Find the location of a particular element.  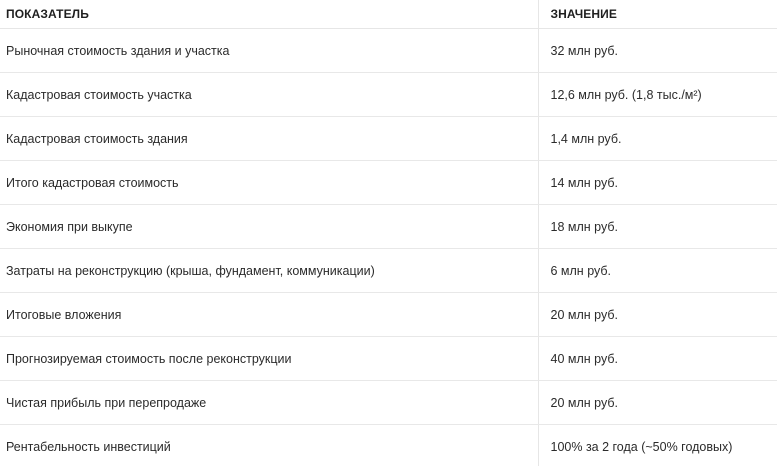

column-header-indicator: ПОКАЗАТЕЛЬ is located at coordinates (269, 14).